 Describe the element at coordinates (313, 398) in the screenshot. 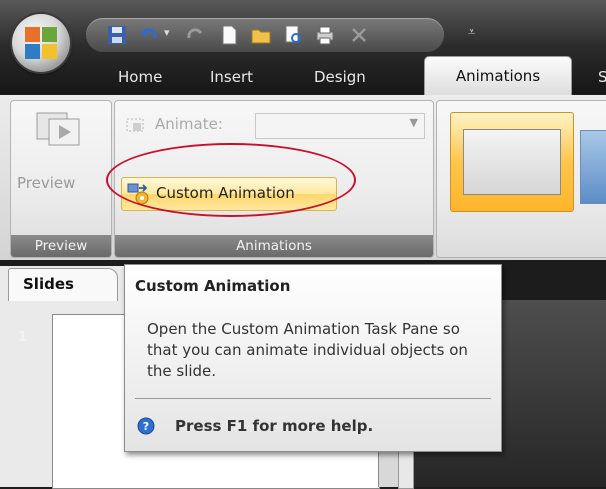

I see `tooltip-divider` at that location.